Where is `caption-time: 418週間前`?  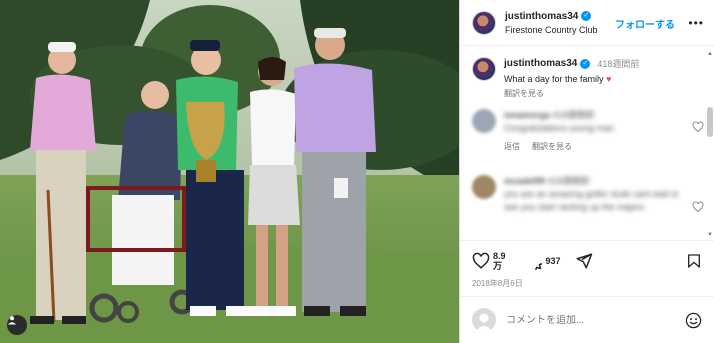
caption-time: 418週間前 is located at coordinates (618, 64).